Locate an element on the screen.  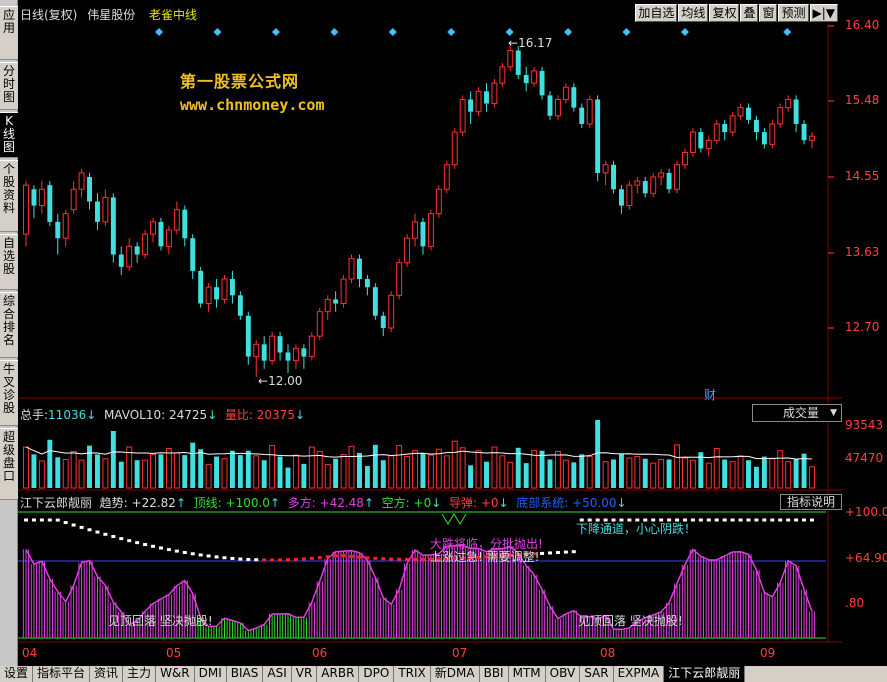
bottom-tab-10: DPO is located at coordinates (377, 674).